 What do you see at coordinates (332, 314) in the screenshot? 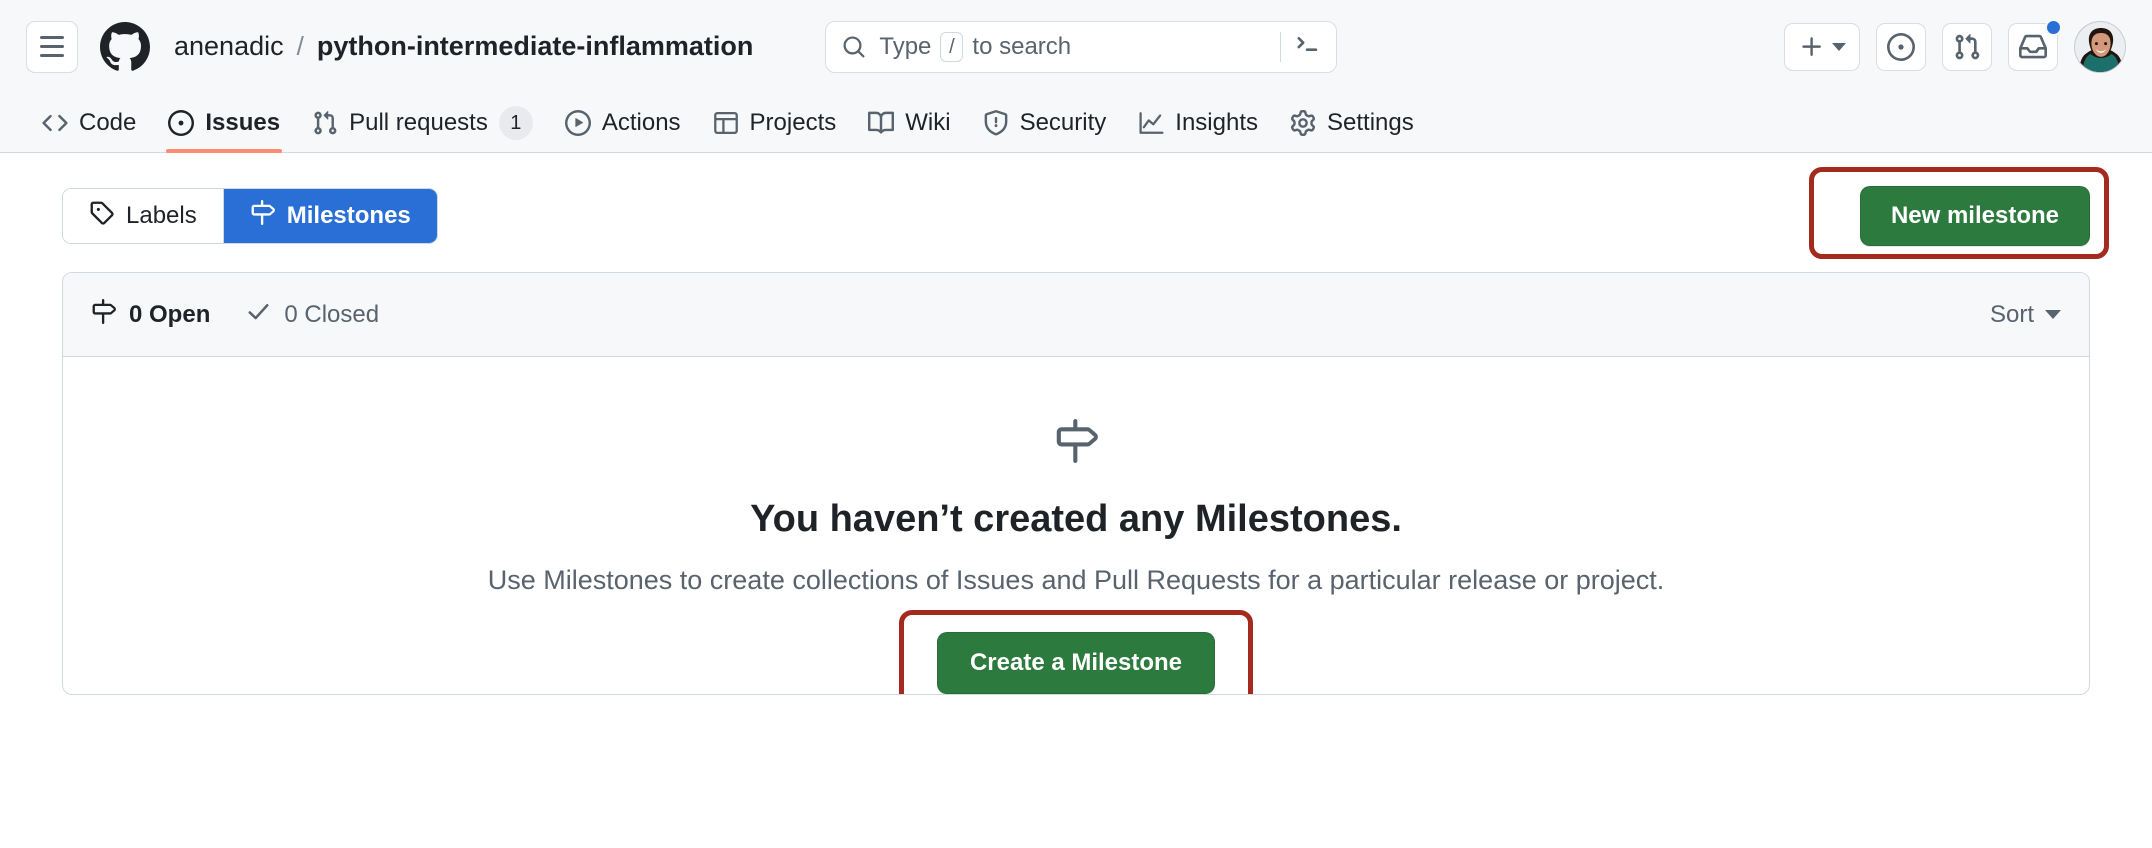
I see `closed-count-label: 0 Closed` at bounding box center [332, 314].